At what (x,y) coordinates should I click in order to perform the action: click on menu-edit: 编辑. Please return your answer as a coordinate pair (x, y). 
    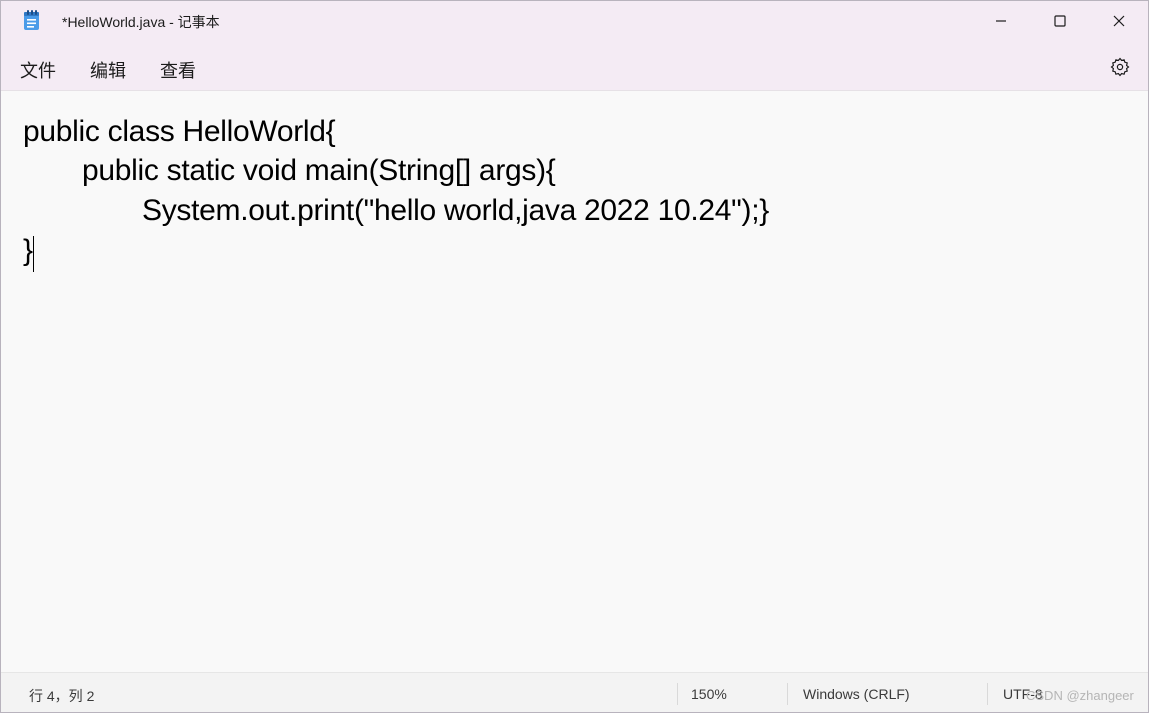
    Looking at the image, I should click on (108, 70).